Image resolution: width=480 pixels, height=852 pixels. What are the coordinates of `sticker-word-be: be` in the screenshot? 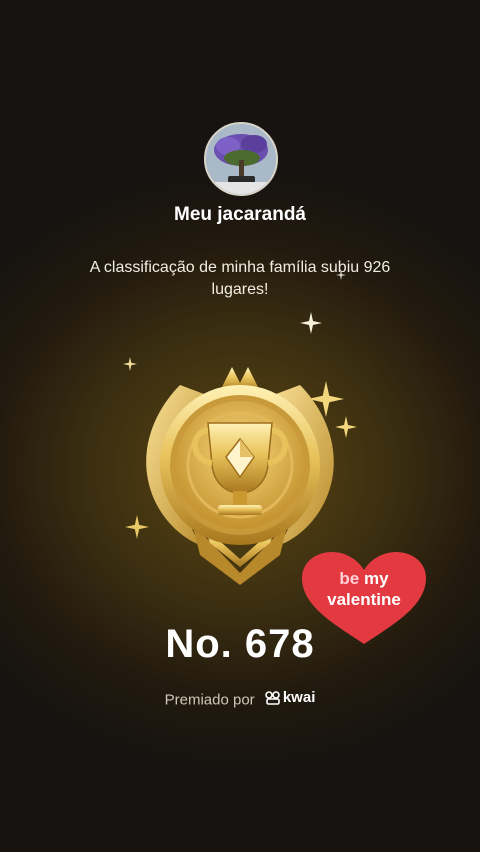 It's located at (349, 578).